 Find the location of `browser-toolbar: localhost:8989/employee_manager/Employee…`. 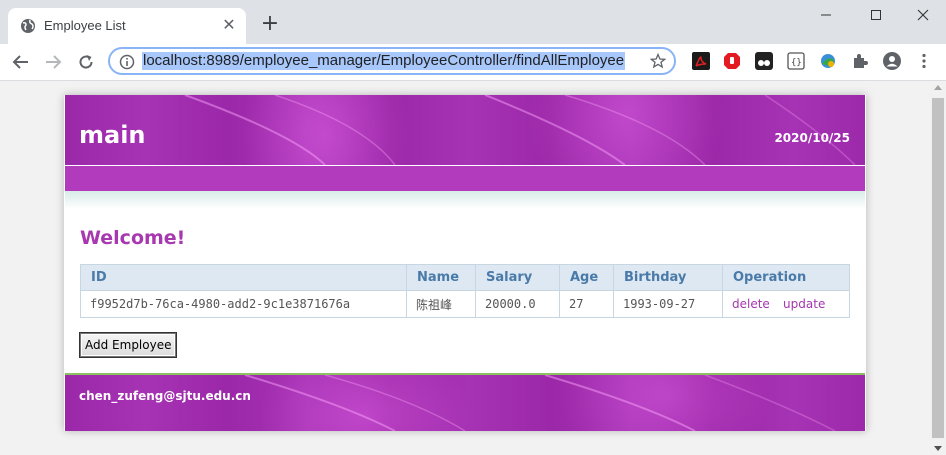

browser-toolbar: localhost:8989/employee_manager/Employee… is located at coordinates (473, 62).